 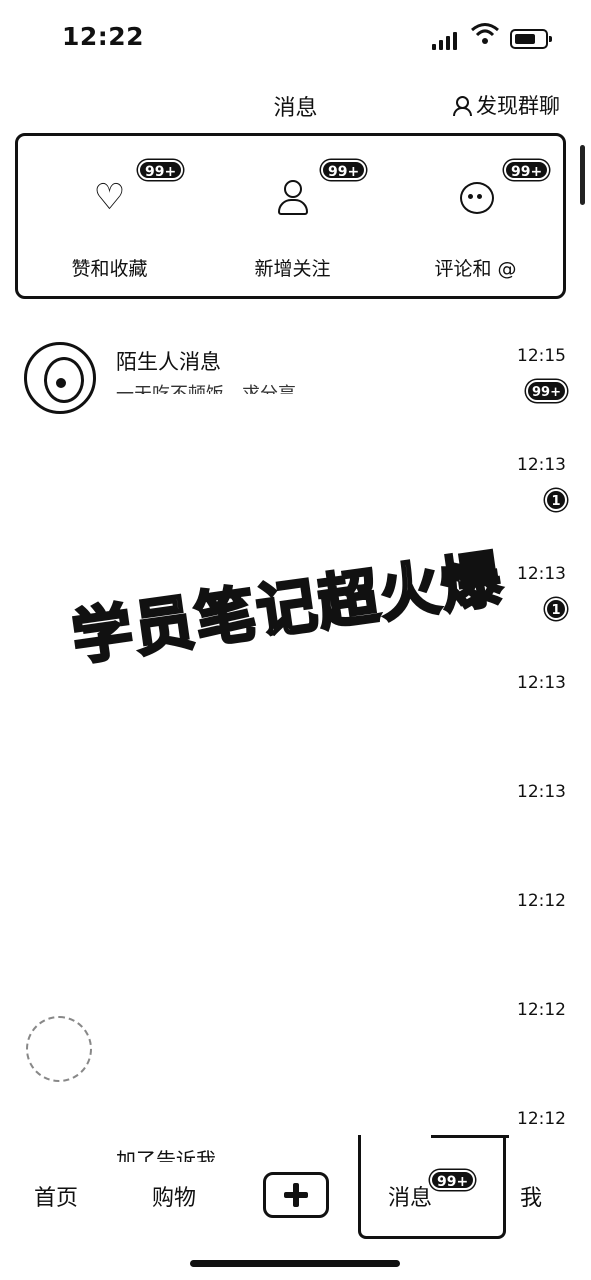 I want to click on conversation-preview: 加了告诉我, so click(x=166, y=1155).